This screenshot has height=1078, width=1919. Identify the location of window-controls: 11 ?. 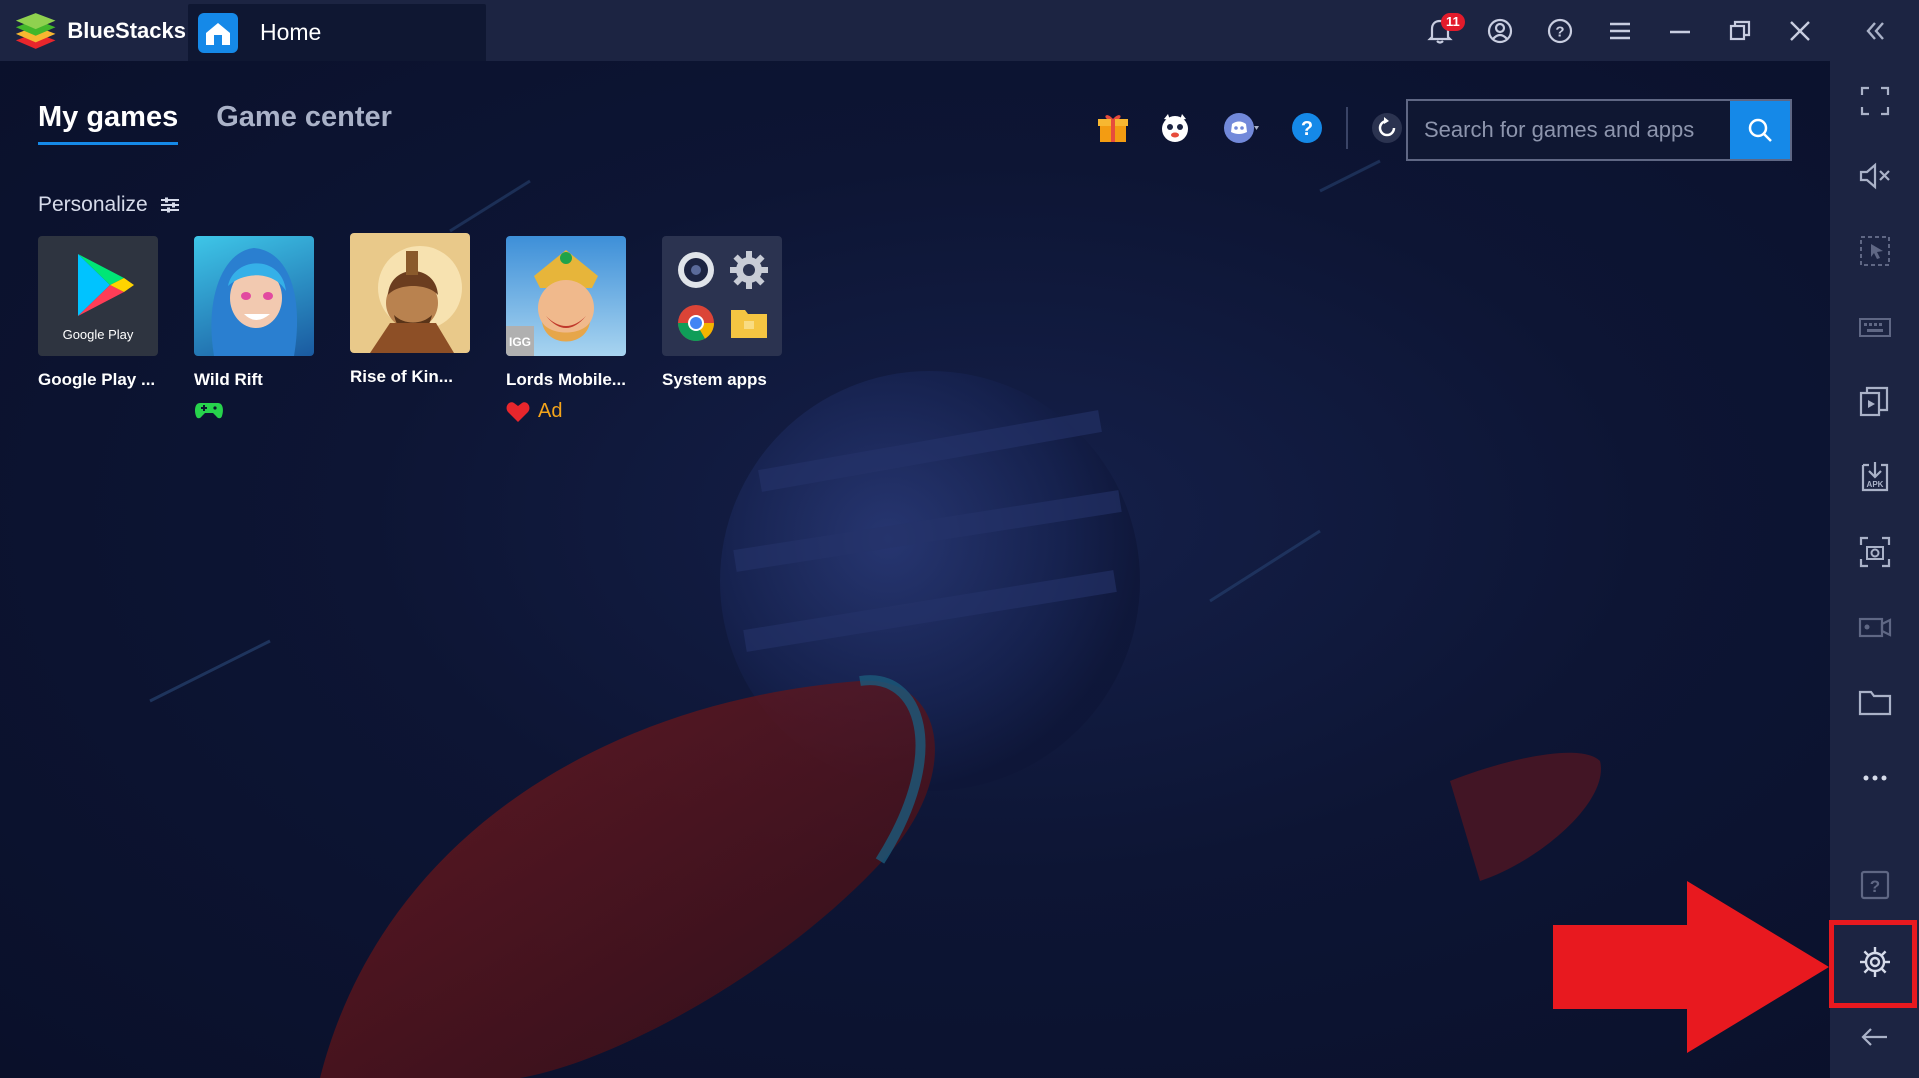
(1620, 30).